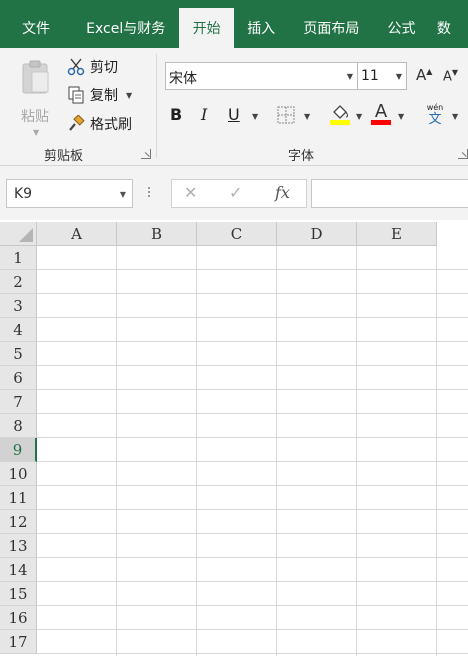  Describe the element at coordinates (104, 96) in the screenshot. I see `copy-label: 复制` at that location.